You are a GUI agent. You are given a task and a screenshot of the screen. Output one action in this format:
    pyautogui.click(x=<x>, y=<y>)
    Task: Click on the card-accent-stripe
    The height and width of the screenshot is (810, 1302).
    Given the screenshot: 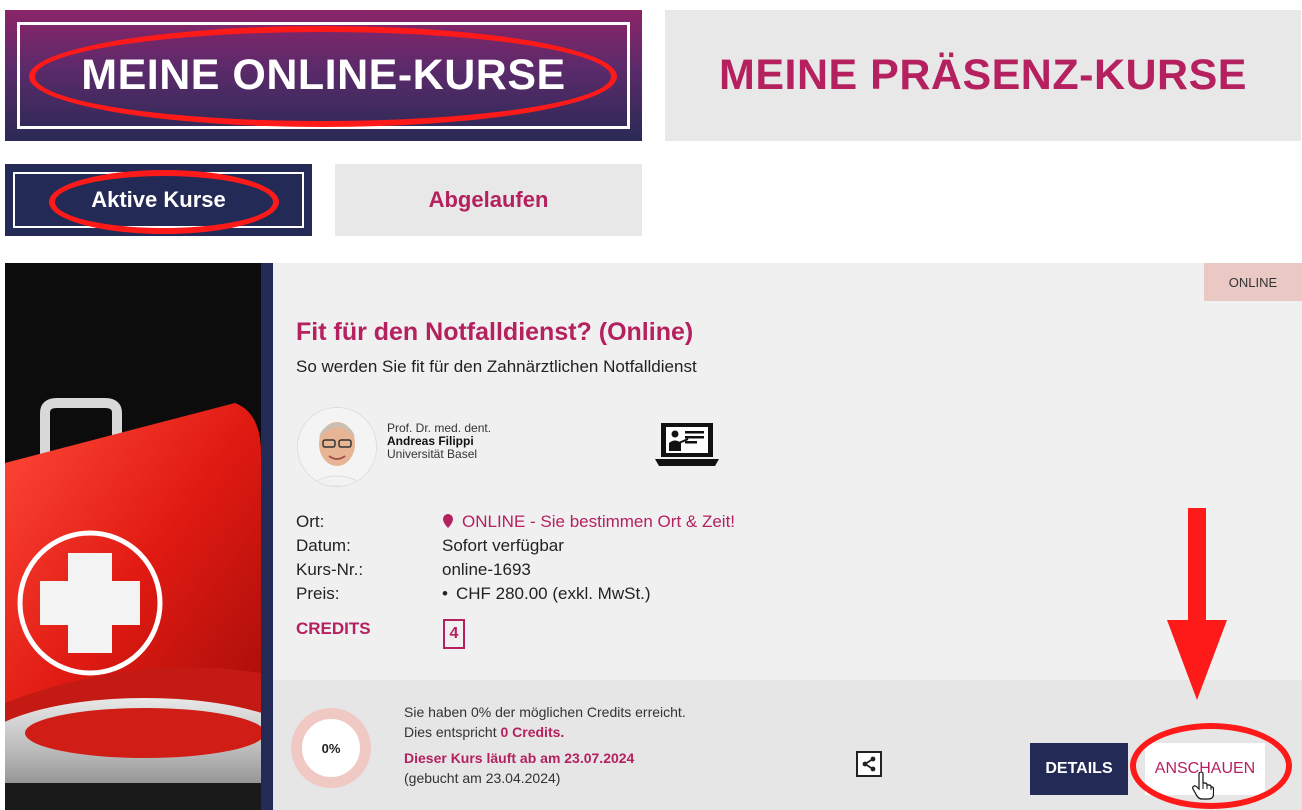 What is the action you would take?
    pyautogui.click(x=267, y=536)
    